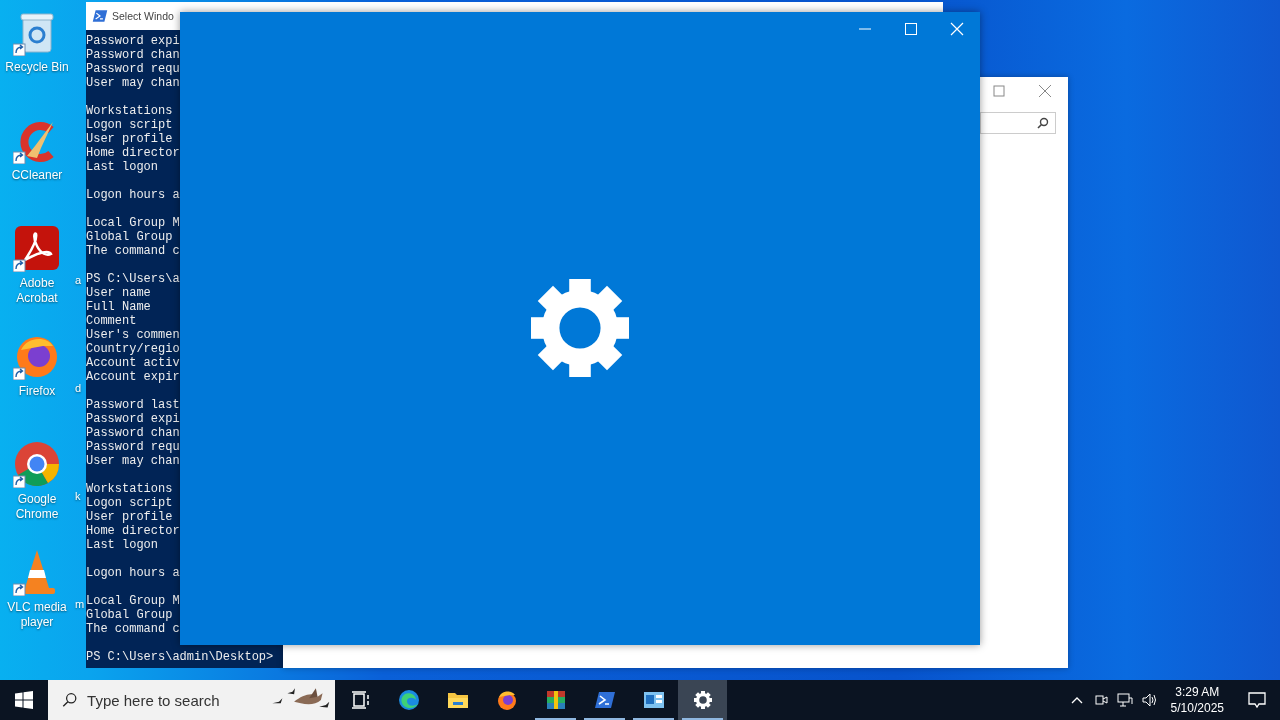 The height and width of the screenshot is (720, 1280). What do you see at coordinates (1124, 700) in the screenshot?
I see `network-icon` at bounding box center [1124, 700].